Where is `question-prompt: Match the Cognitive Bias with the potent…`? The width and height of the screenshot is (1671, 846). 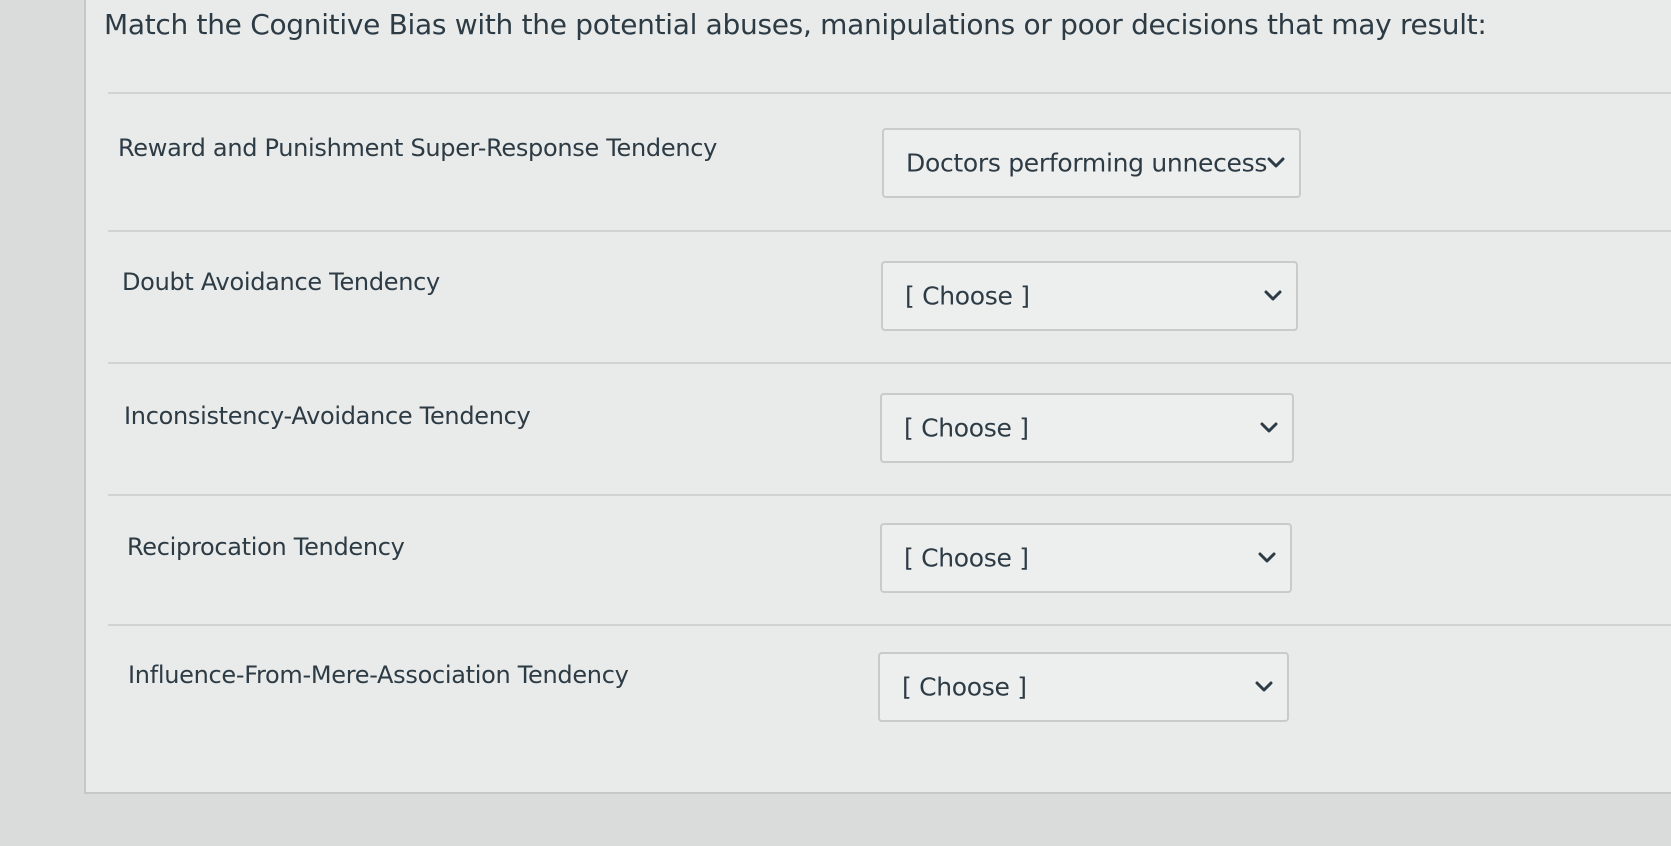 question-prompt: Match the Cognitive Bias with the potent… is located at coordinates (795, 24).